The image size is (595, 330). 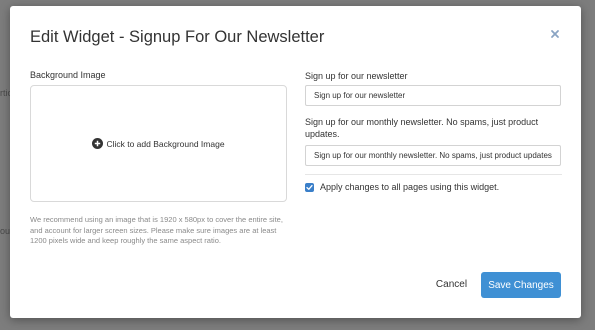 I want to click on divider, so click(x=433, y=174).